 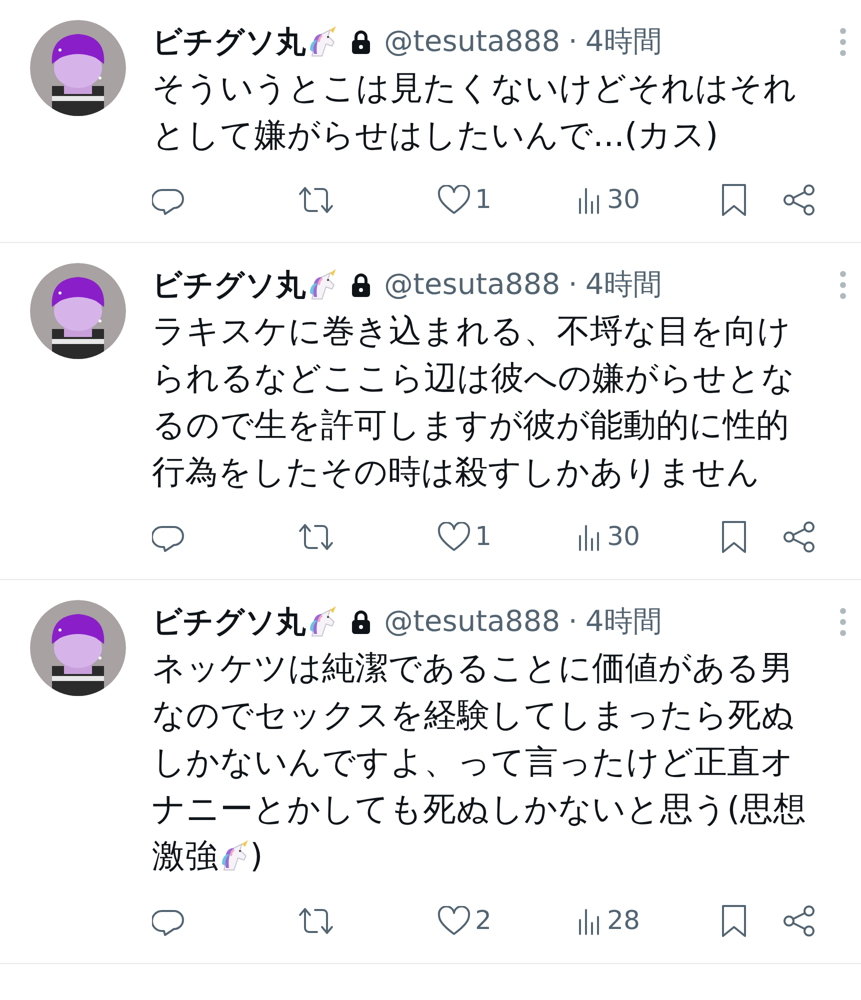 I want to click on tweet-text: ラキスケに巻き込まれる、不埒な目を向けられるなどここら辺は彼への嫌がらせとなるので生を許可しますが彼が能動的に性的行為をしたその時は殺すしかありません, so click(x=474, y=401).